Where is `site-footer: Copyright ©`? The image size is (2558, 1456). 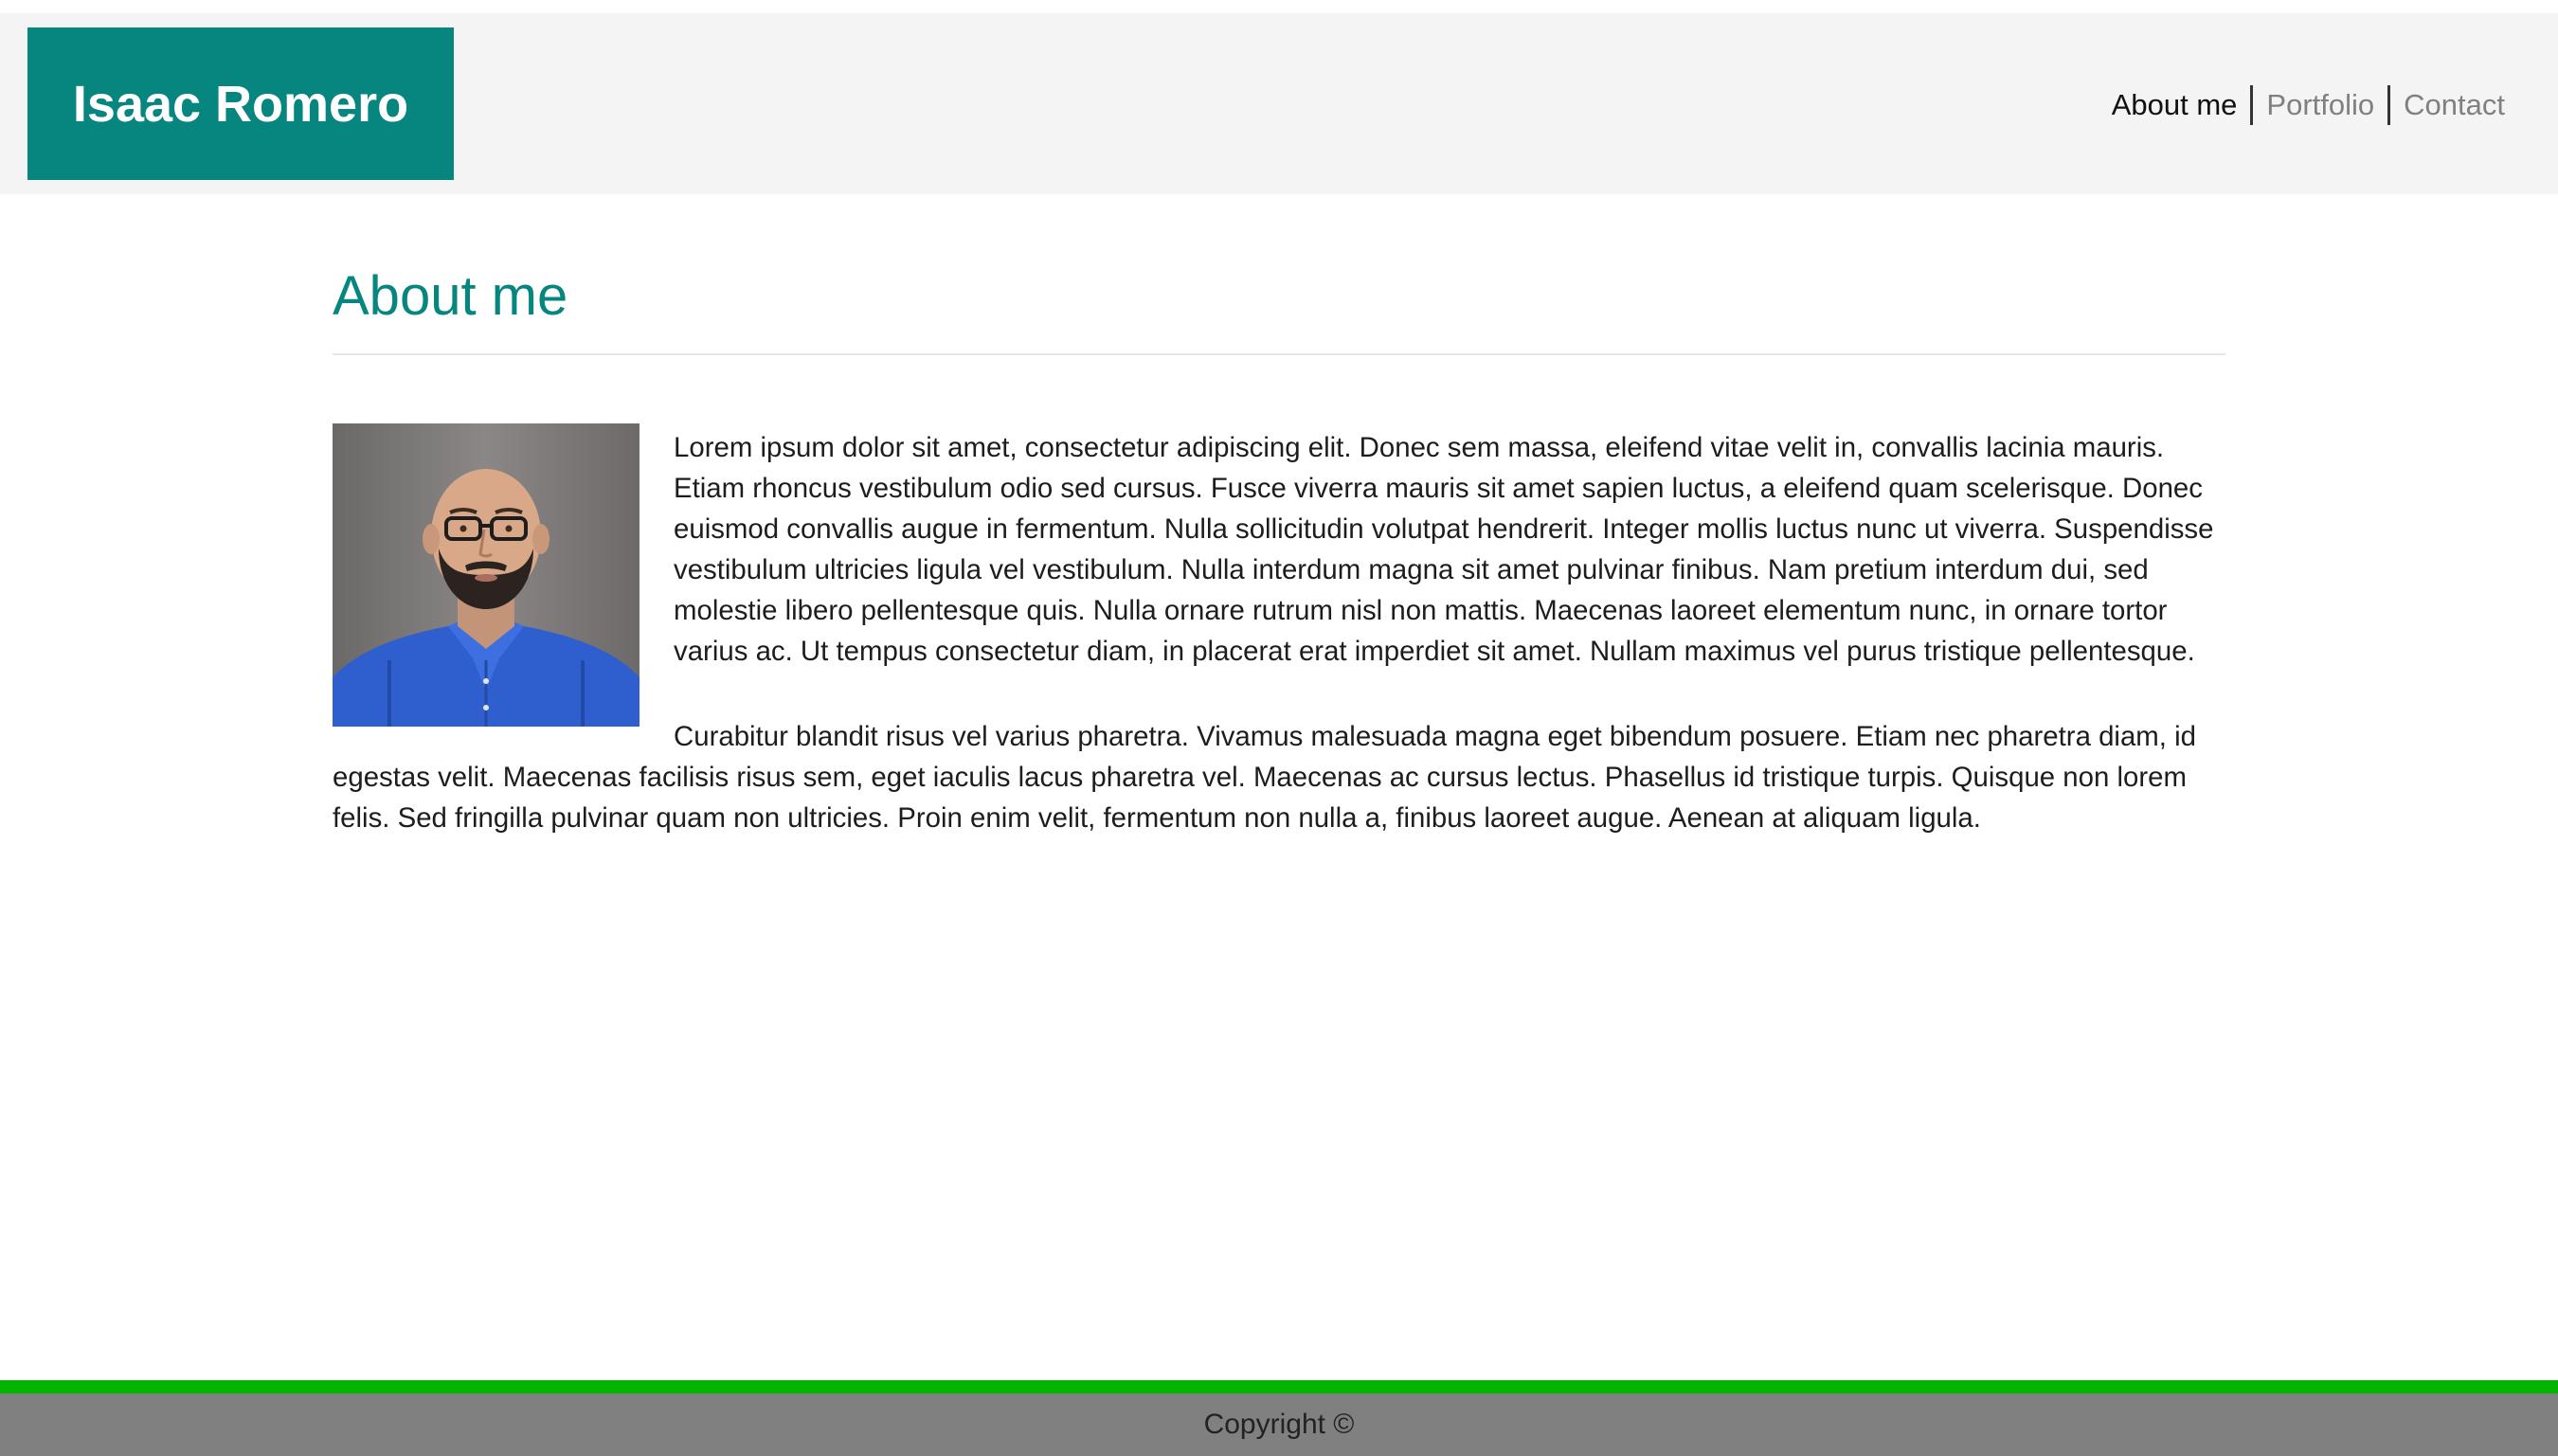 site-footer: Copyright © is located at coordinates (1279, 1424).